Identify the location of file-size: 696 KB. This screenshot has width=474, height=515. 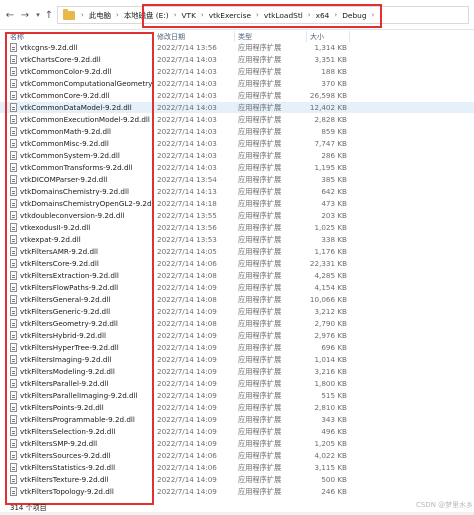
(334, 347).